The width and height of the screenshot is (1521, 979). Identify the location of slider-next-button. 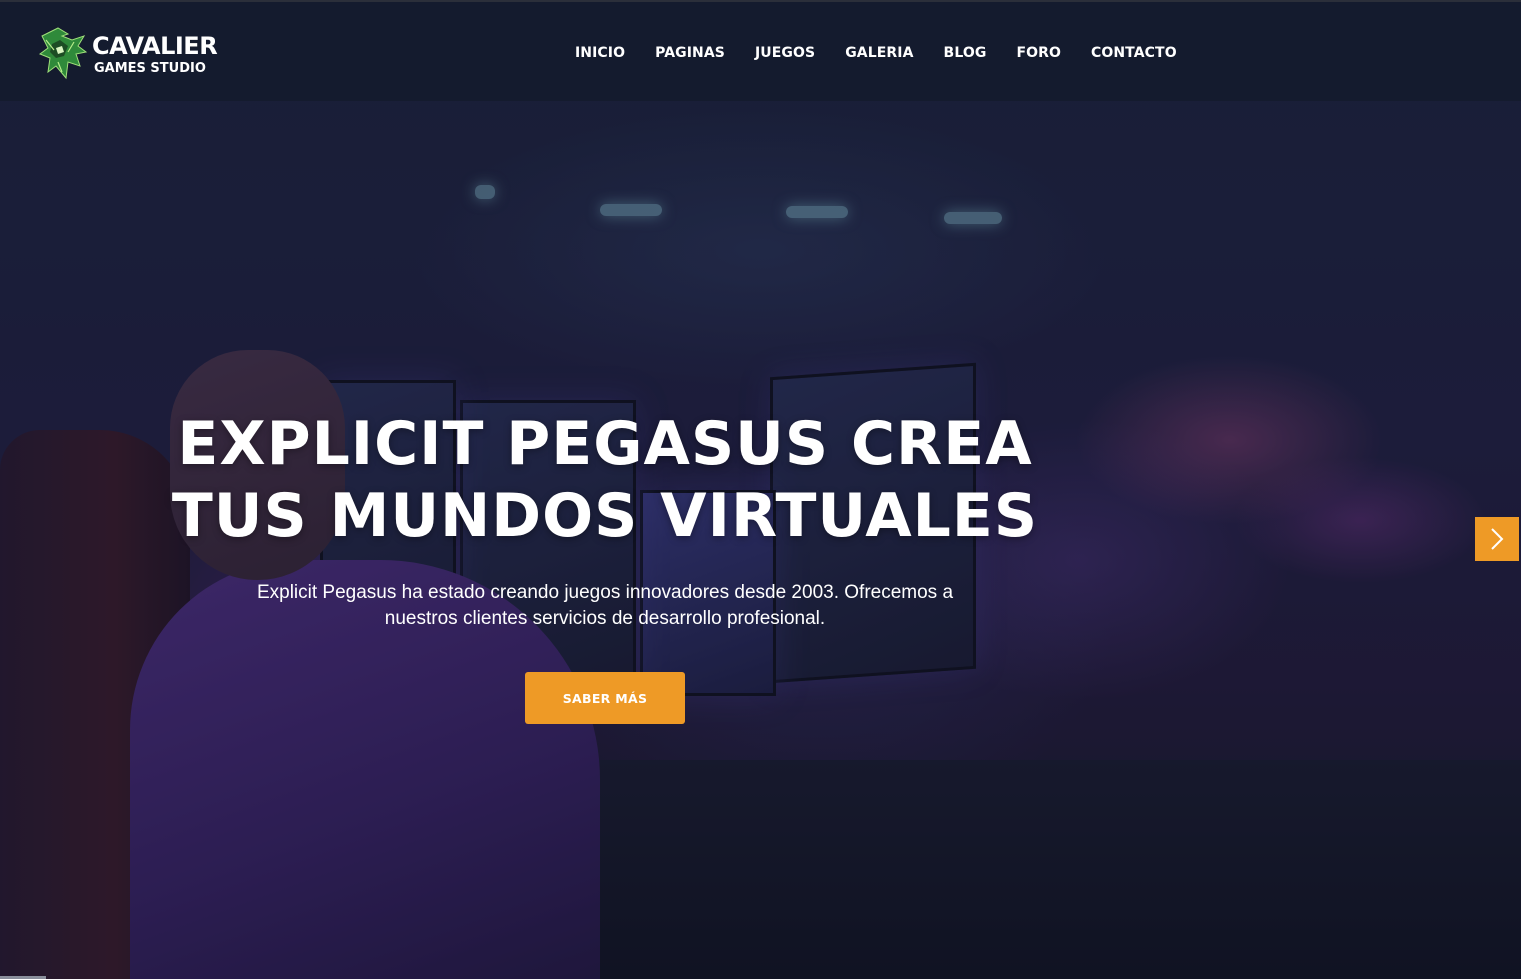
(1497, 539).